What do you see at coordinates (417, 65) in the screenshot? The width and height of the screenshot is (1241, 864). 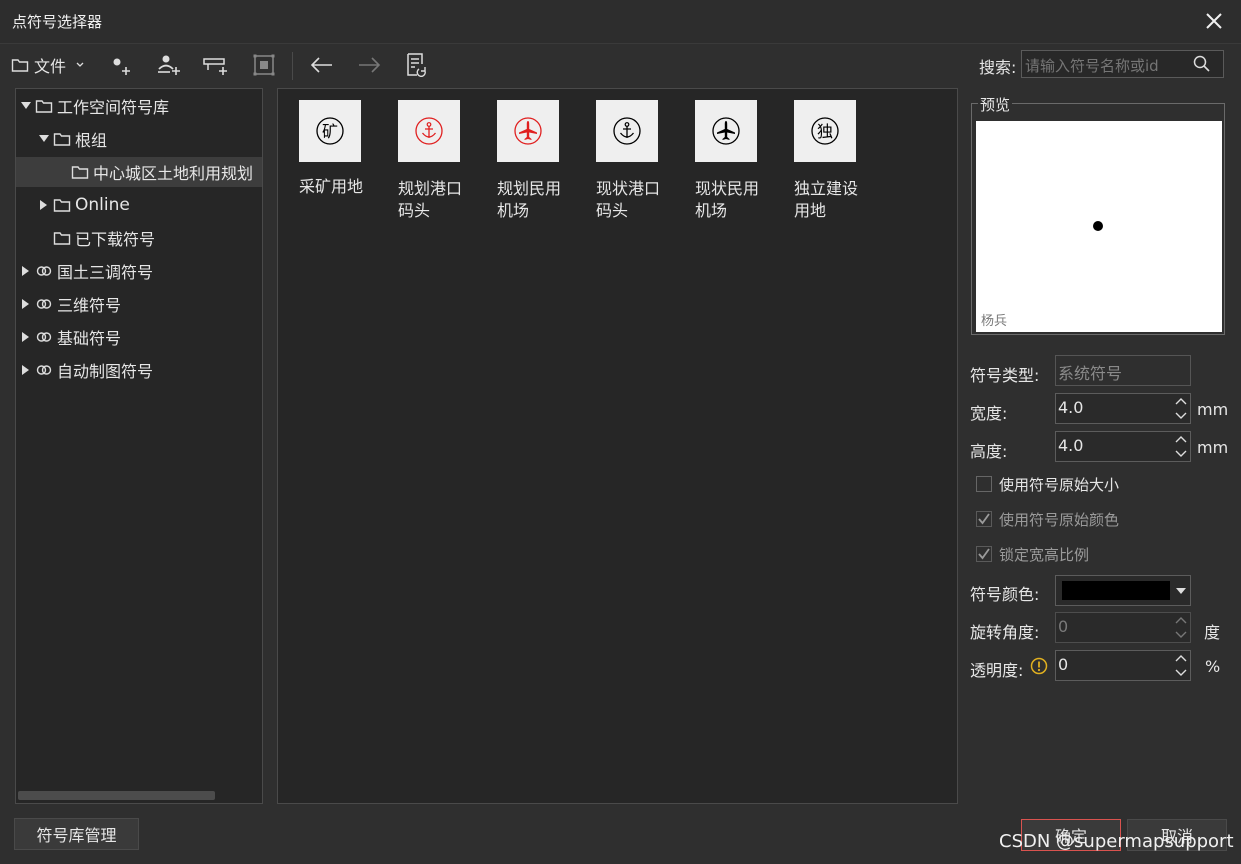 I see `symbol-list-button` at bounding box center [417, 65].